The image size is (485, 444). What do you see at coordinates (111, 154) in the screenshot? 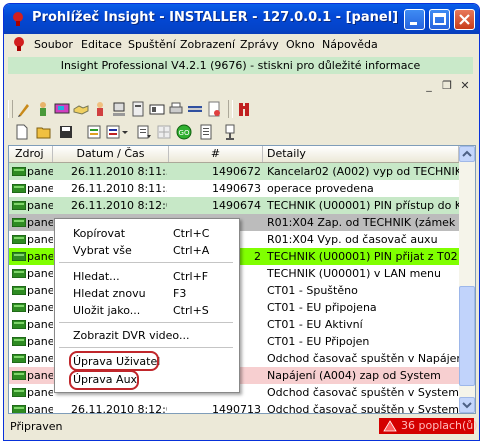
I see `col-datum: Datum / Čas` at bounding box center [111, 154].